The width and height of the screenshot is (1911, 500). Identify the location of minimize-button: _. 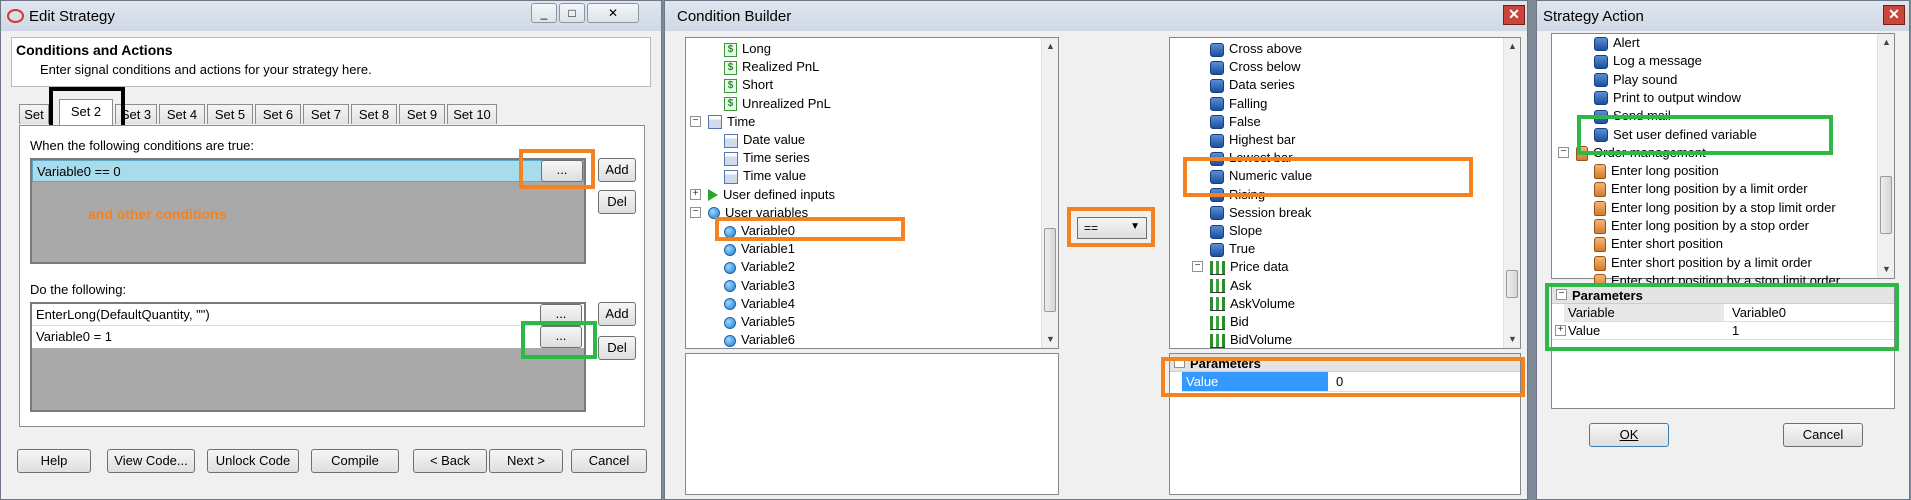
(544, 13).